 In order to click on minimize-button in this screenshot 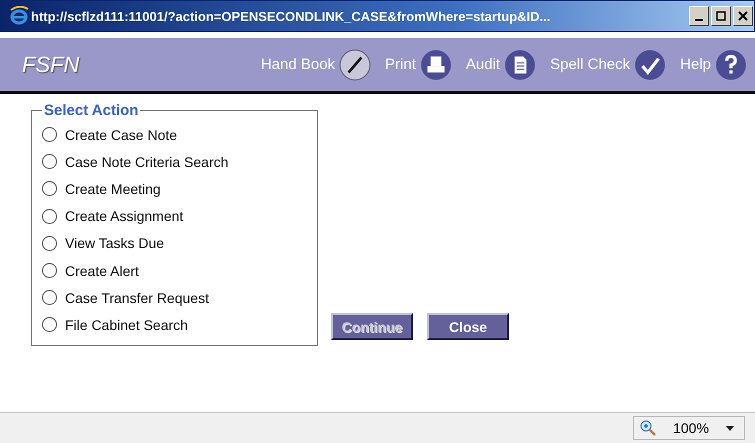, I will do `click(699, 16)`.